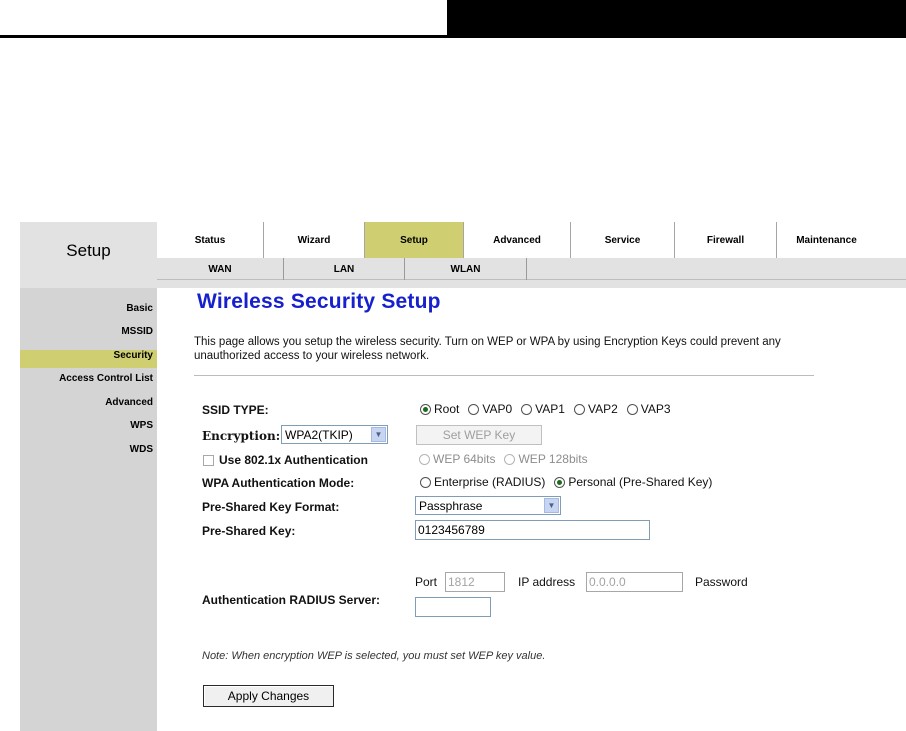 The image size is (906, 731). I want to click on sidebar-item-basic: Basic, so click(139, 312).